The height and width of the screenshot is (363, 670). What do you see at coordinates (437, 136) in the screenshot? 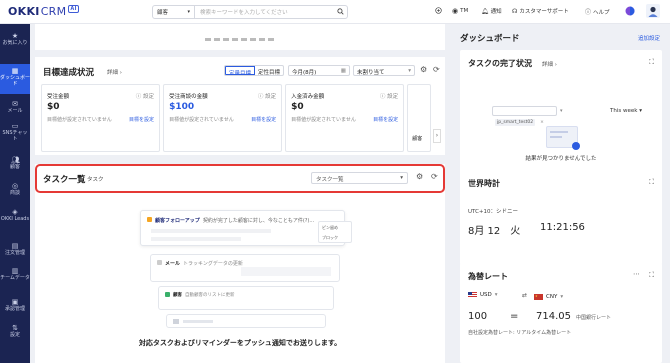
I see `scroll-right-button: ›` at bounding box center [437, 136].